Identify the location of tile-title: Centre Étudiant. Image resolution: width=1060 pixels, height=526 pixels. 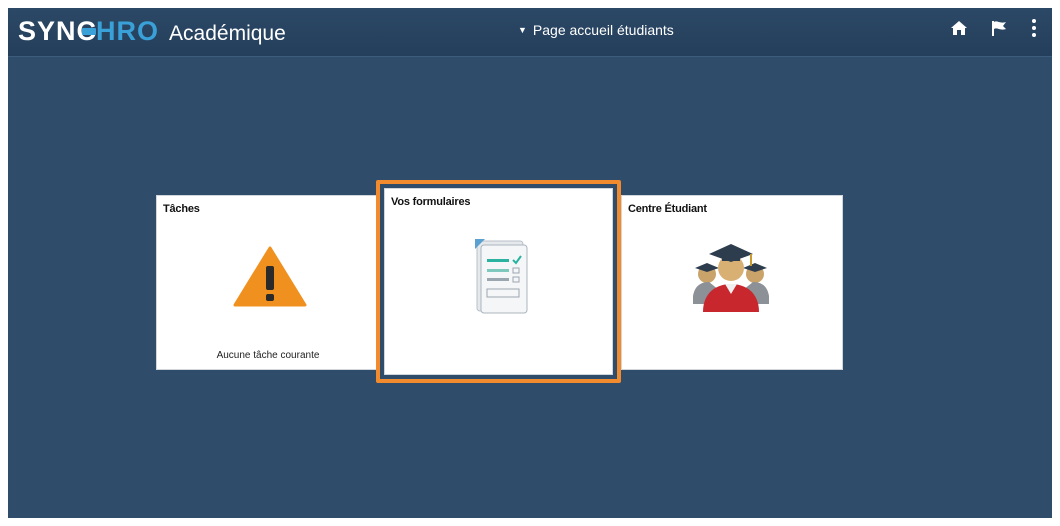
(667, 209).